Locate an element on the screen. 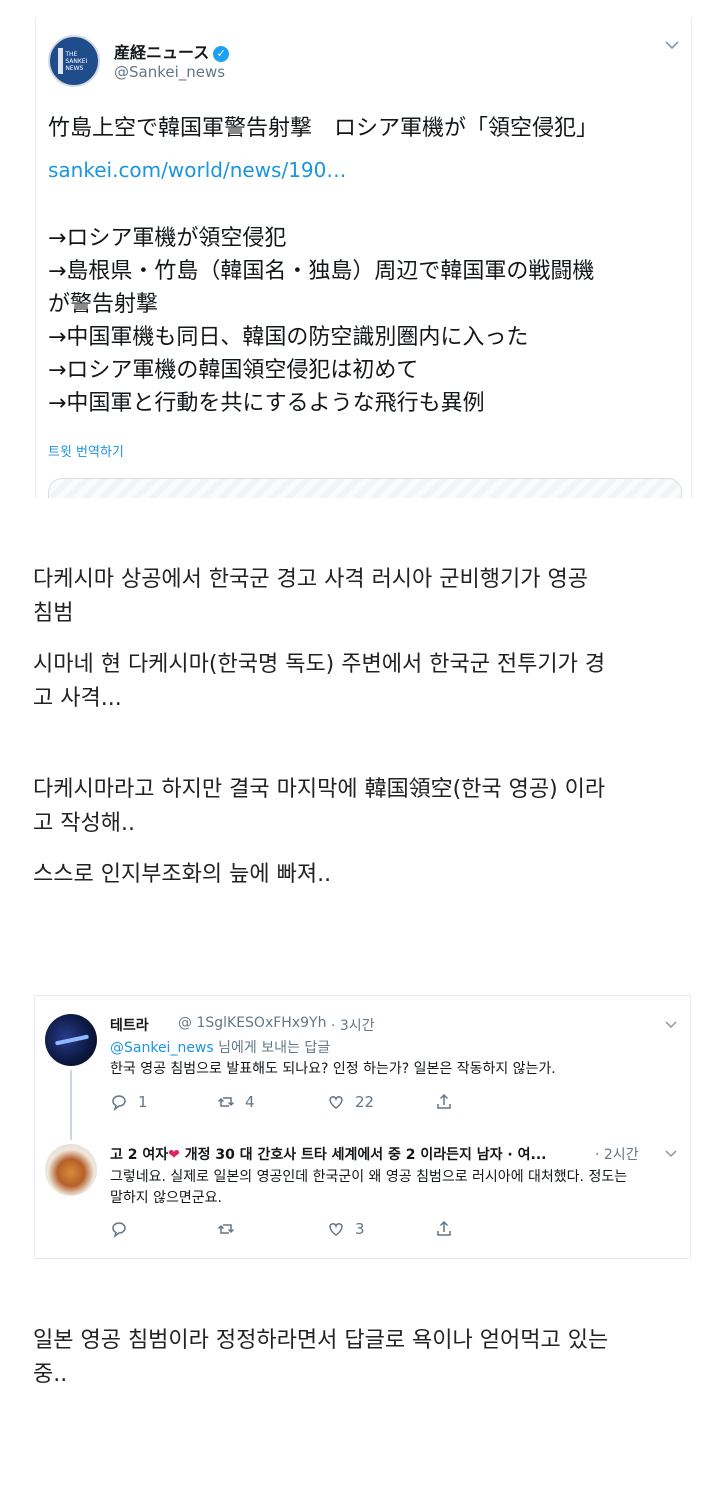 Image resolution: width=720 pixels, height=1485 pixels. reply-timestamp: · 3시간 is located at coordinates (353, 1025).